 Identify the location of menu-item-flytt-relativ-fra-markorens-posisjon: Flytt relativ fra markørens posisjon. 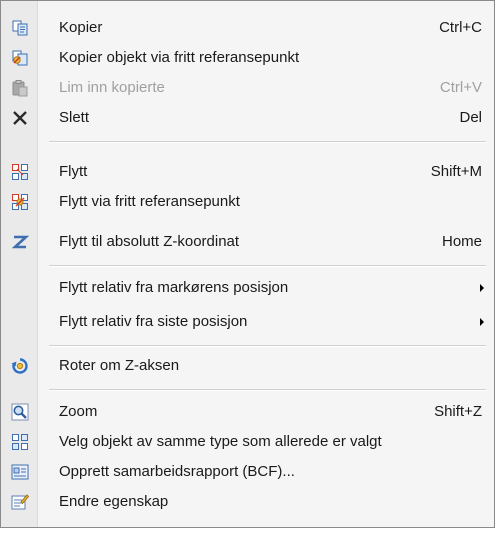
(247, 288).